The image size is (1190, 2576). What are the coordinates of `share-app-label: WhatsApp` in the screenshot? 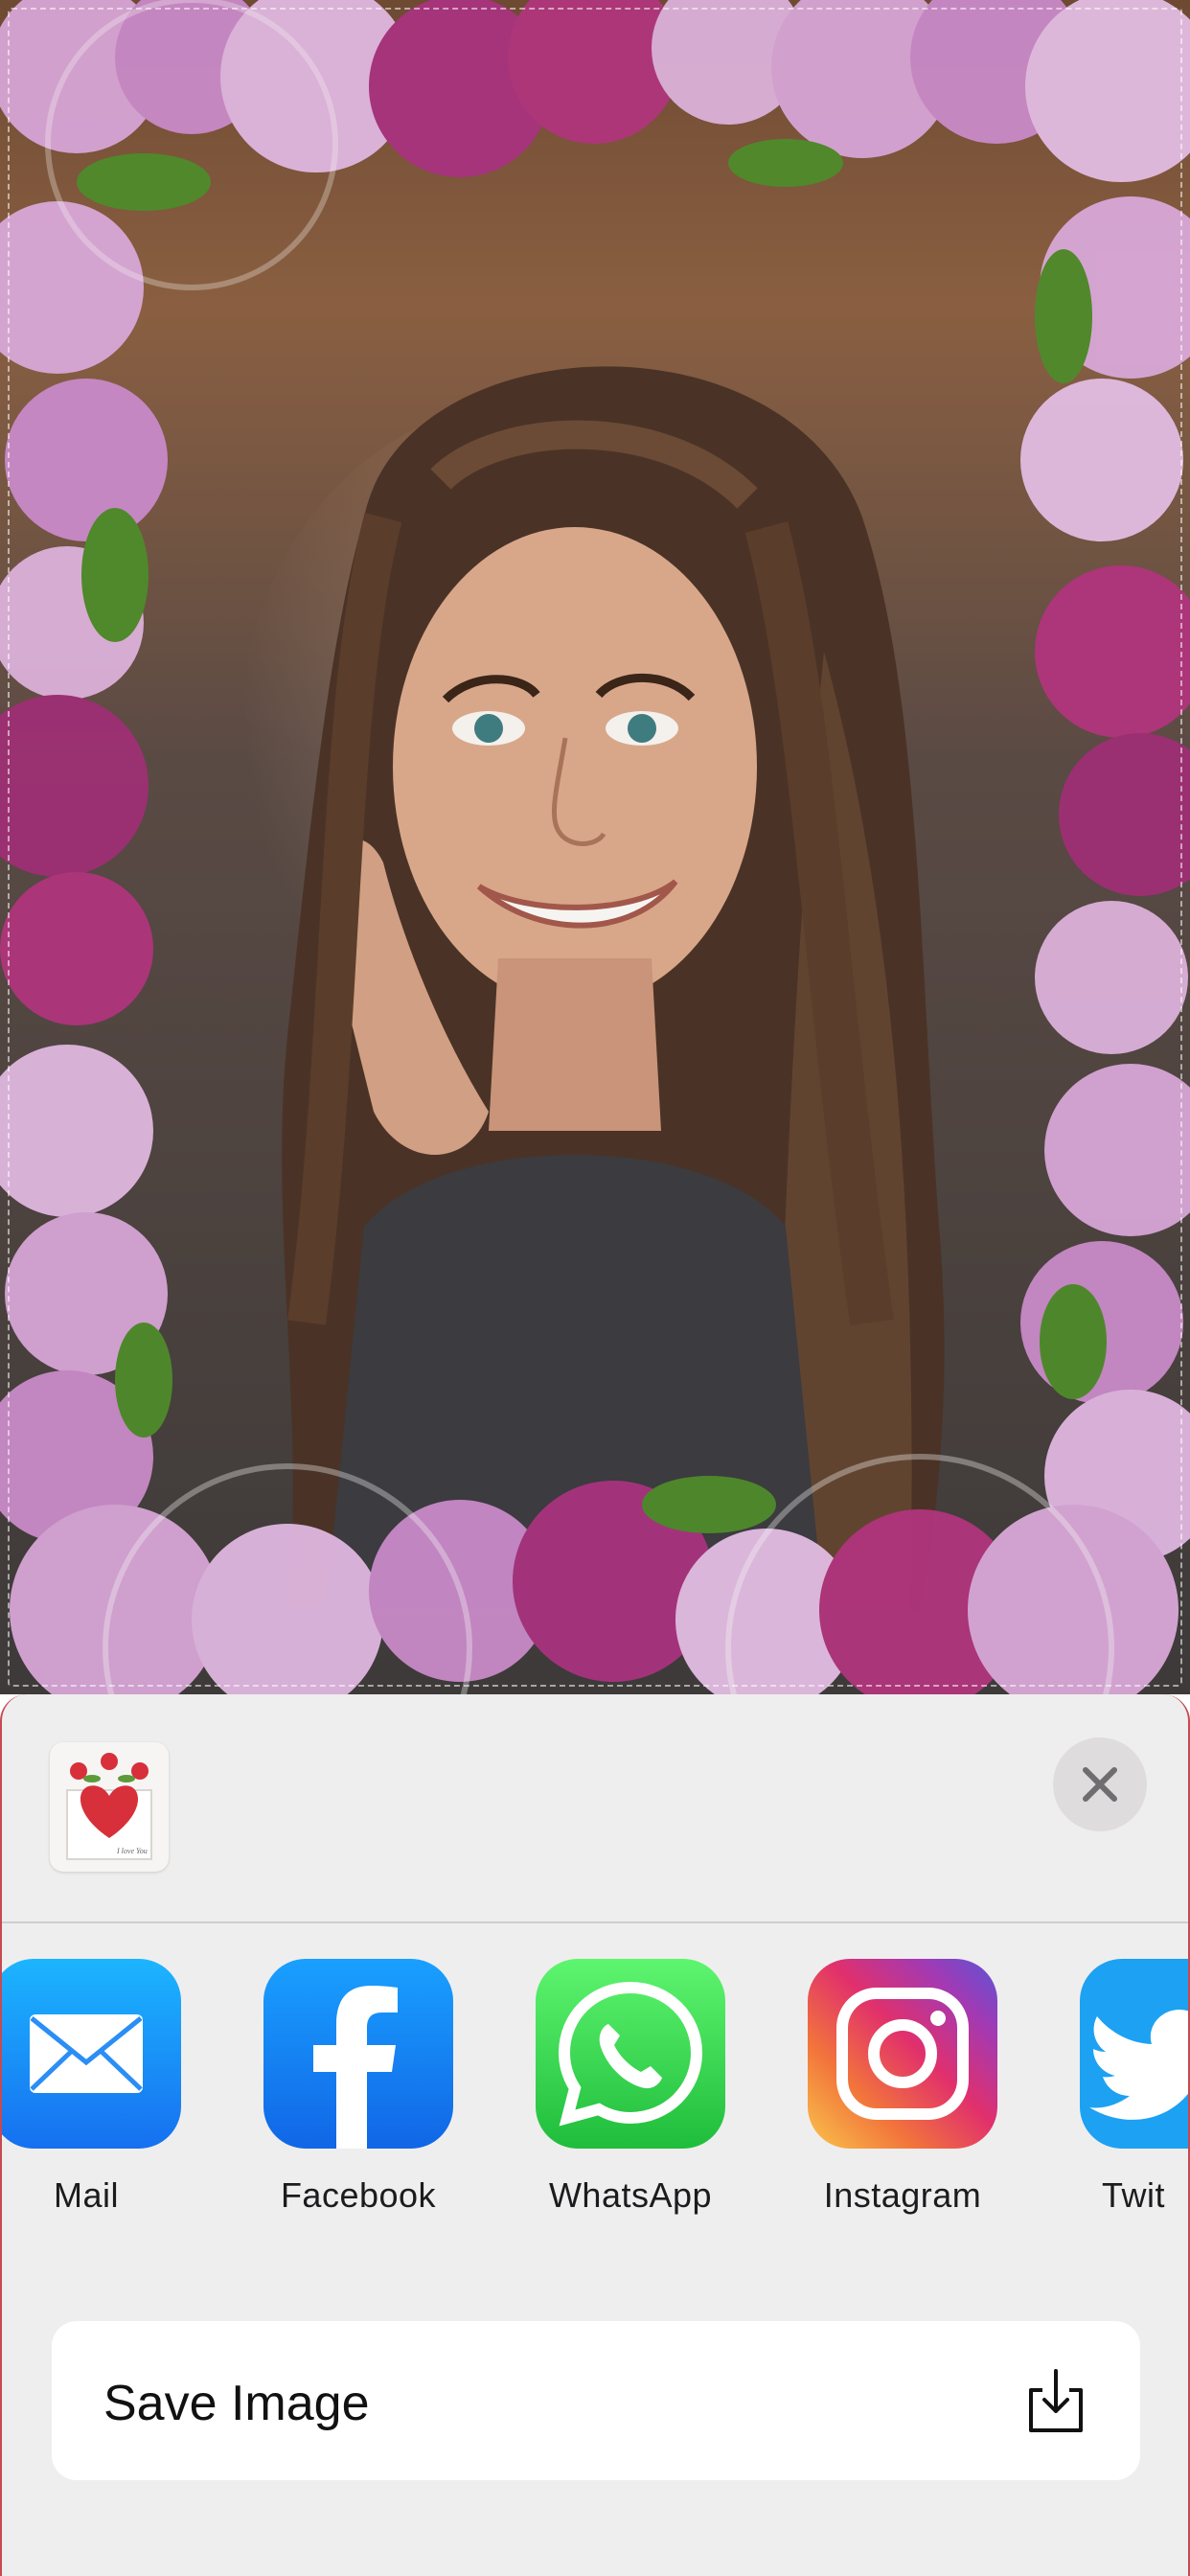 It's located at (631, 2195).